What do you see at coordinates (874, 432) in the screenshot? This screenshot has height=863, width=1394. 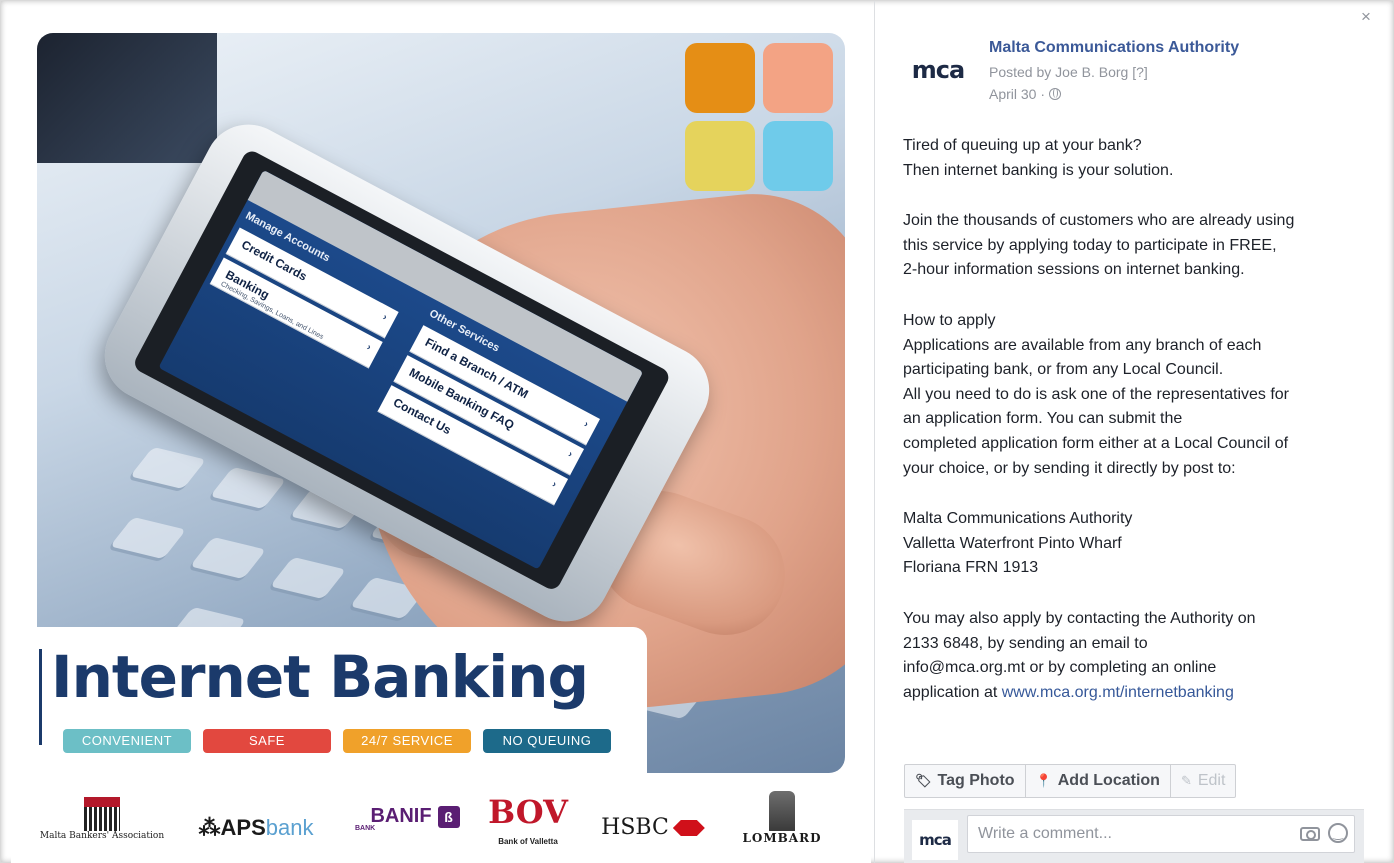 I see `divider` at bounding box center [874, 432].